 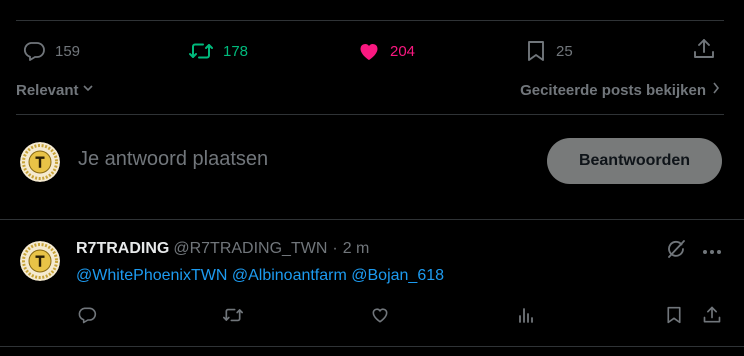 I want to click on more-button, so click(x=712, y=251).